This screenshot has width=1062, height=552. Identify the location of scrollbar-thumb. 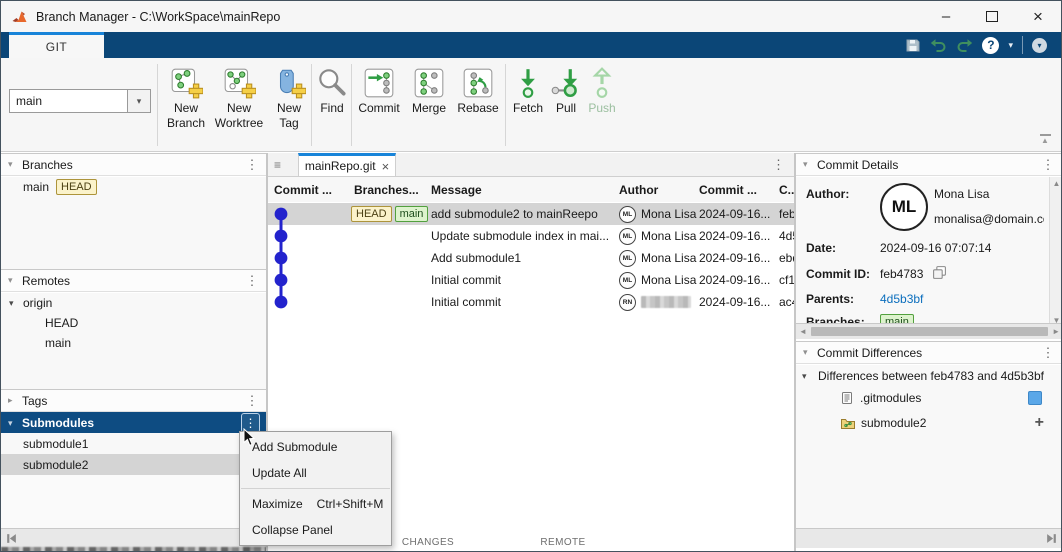
(929, 331).